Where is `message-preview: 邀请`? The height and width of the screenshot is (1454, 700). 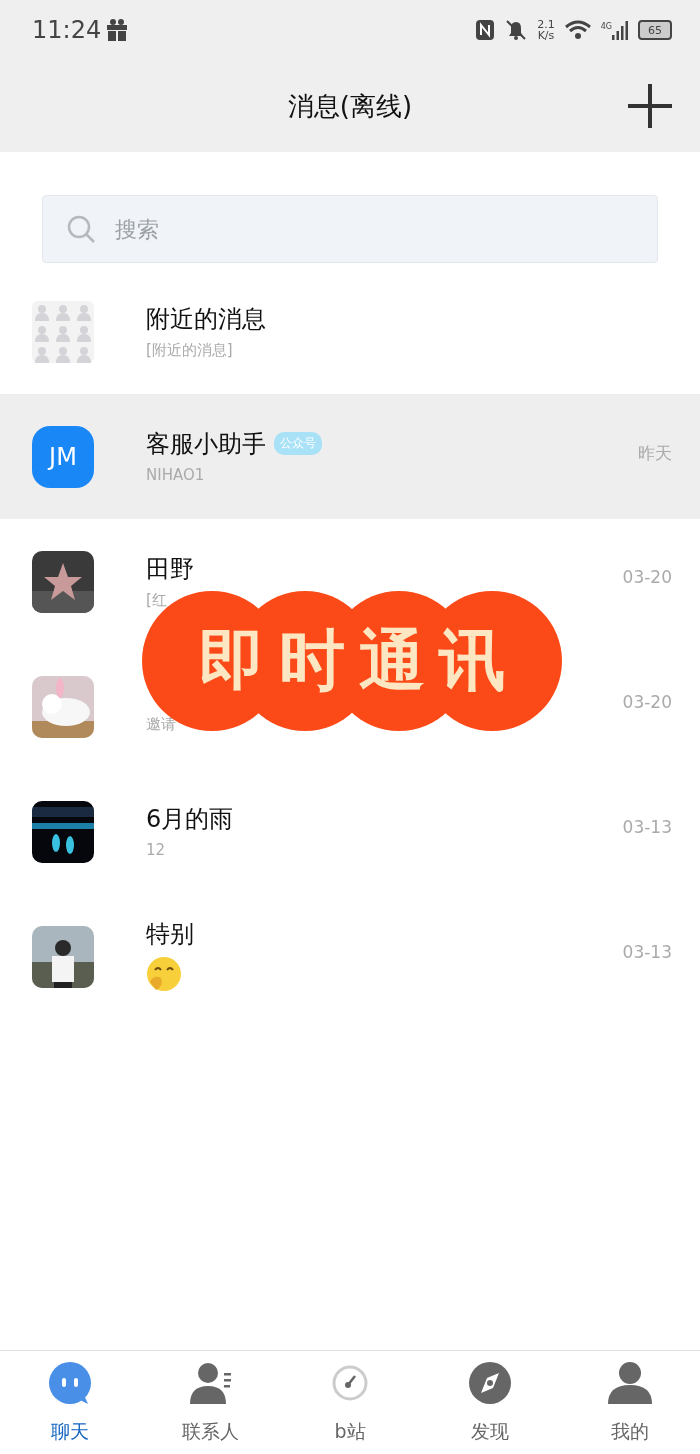 message-preview: 邀请 is located at coordinates (161, 724).